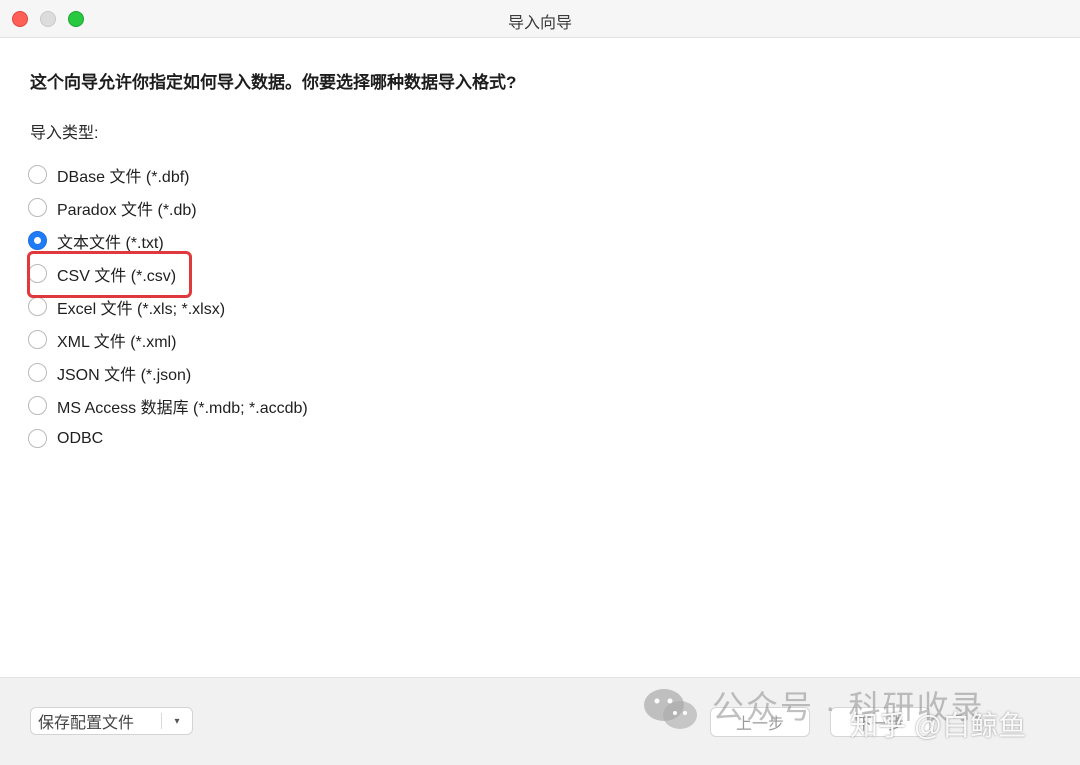 The height and width of the screenshot is (765, 1080). Describe the element at coordinates (117, 342) in the screenshot. I see `option-label: XML 文件 (*.xml)` at that location.